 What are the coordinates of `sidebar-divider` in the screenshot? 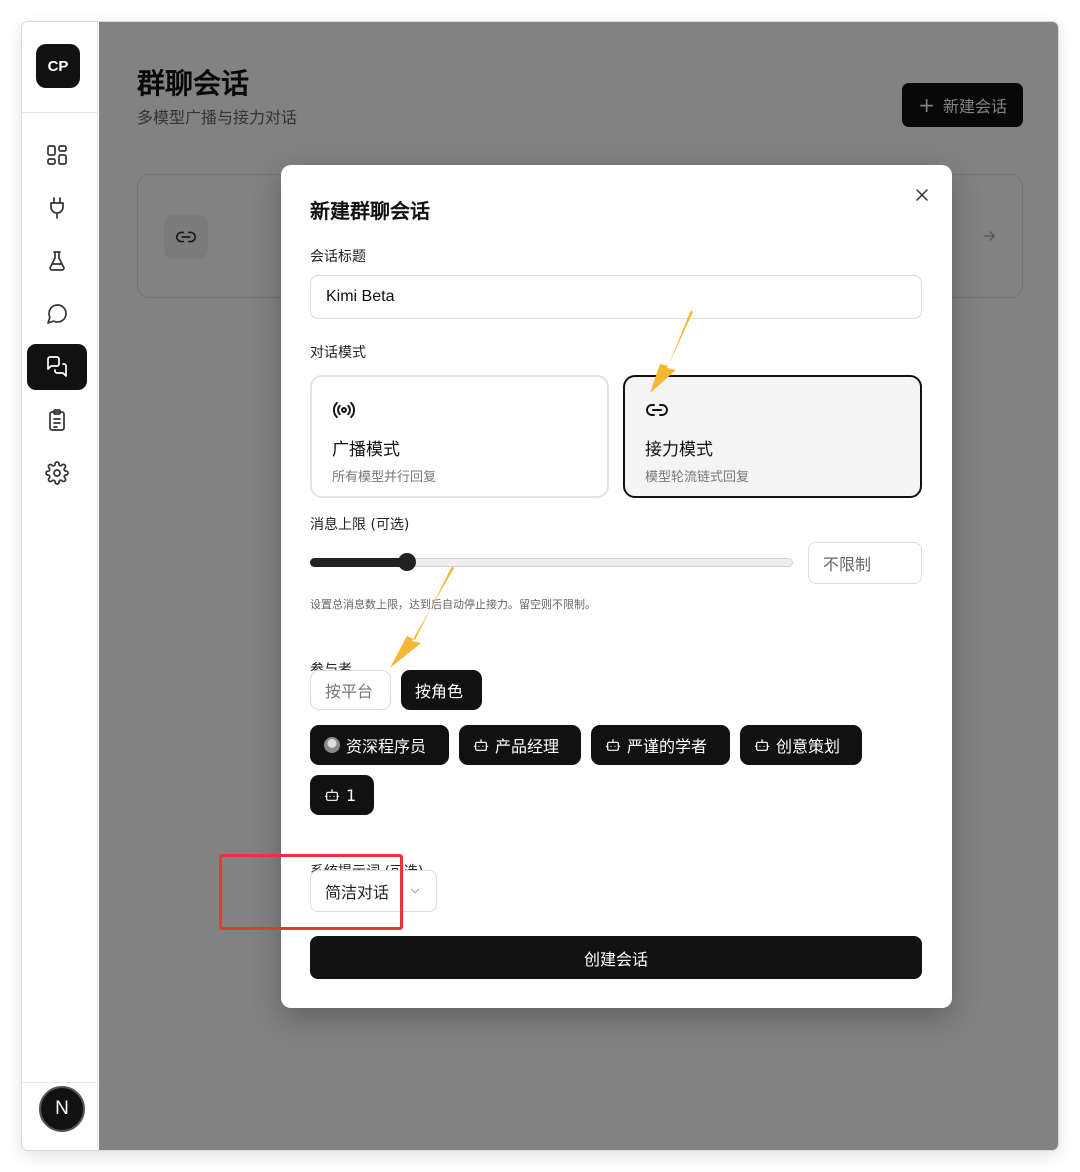 It's located at (60, 112).